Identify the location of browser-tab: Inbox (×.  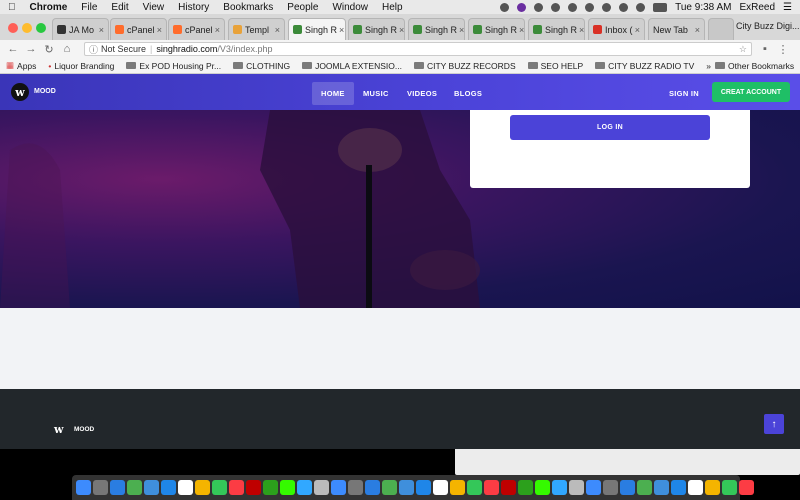
(616, 29).